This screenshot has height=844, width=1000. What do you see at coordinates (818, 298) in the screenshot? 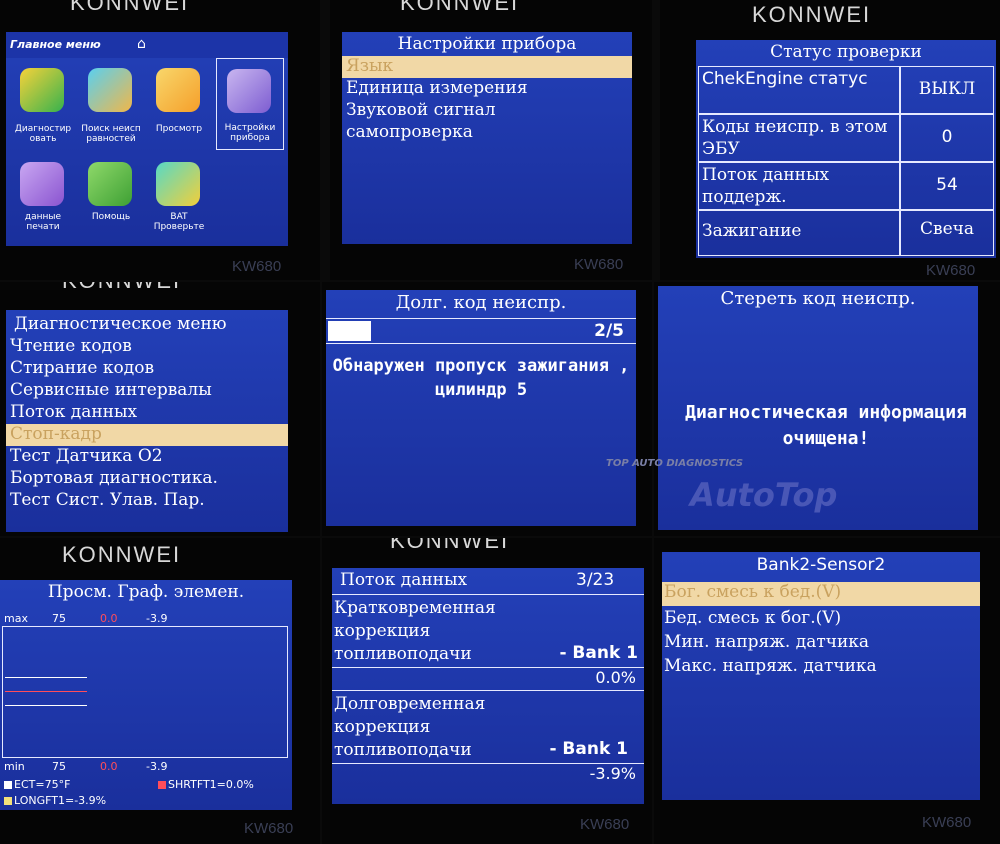
I see `erase-title: Стереть код неиспр.` at bounding box center [818, 298].